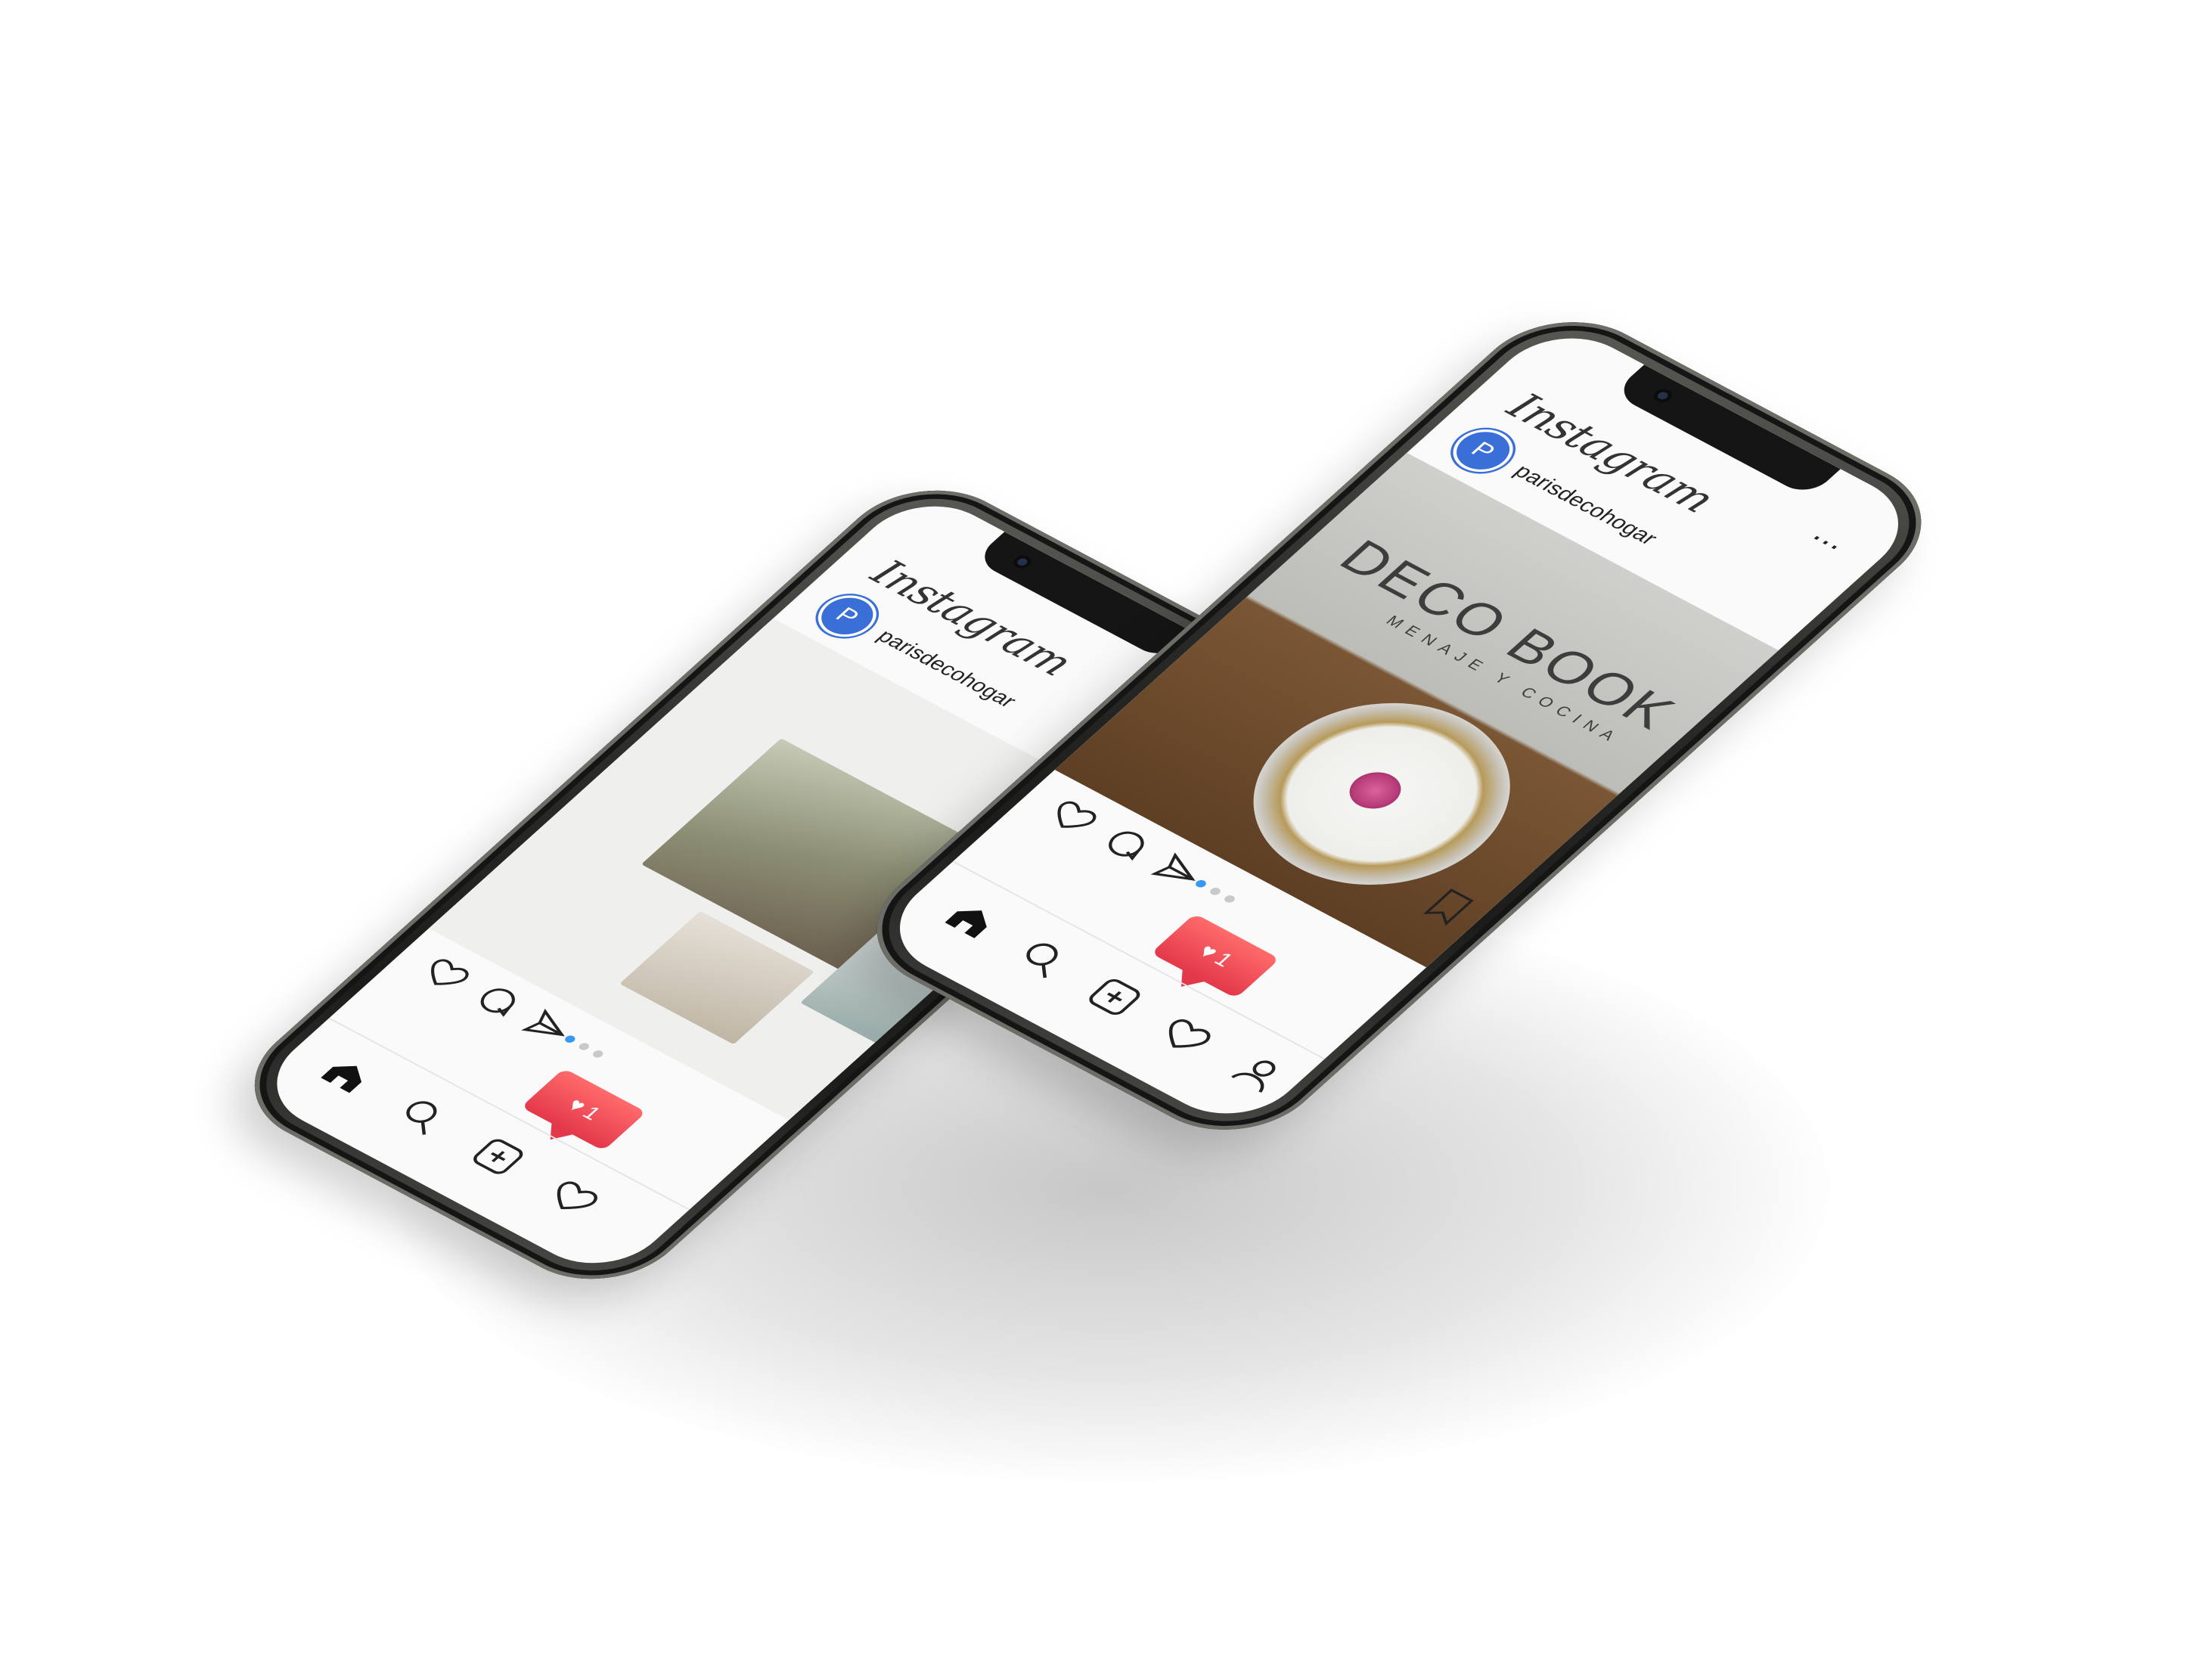  Describe the element at coordinates (1826, 542) in the screenshot. I see `more-options-icon: ⋯` at that location.